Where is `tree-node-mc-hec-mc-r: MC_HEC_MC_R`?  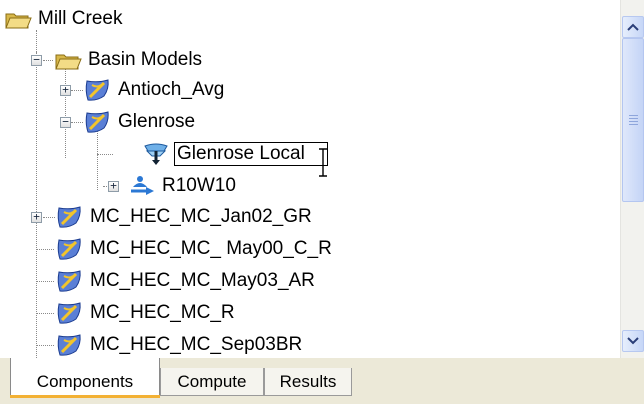 tree-node-mc-hec-mc-r: MC_HEC_MC_R is located at coordinates (146, 313).